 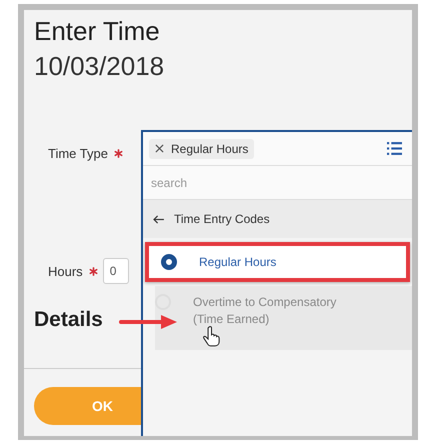 What do you see at coordinates (148, 322) in the screenshot?
I see `arrow-icon` at bounding box center [148, 322].